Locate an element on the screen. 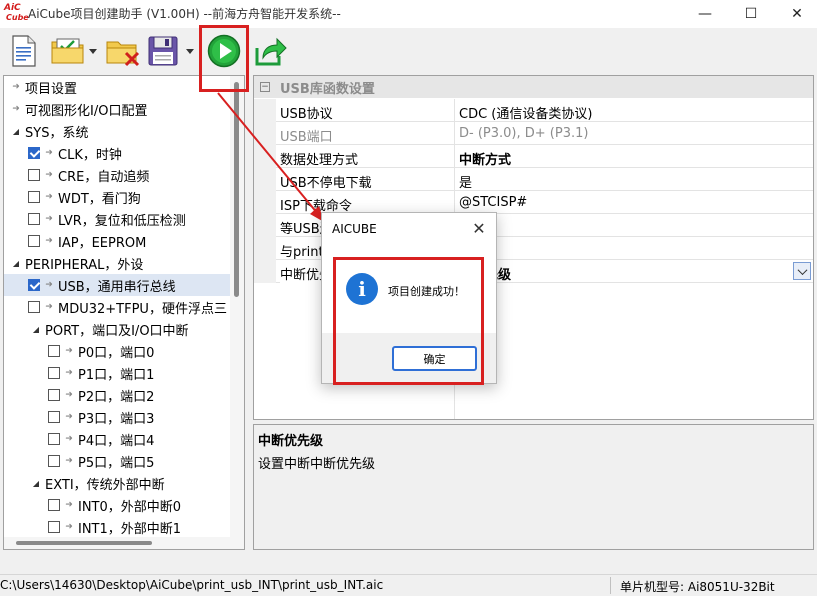  mdu32-checkbox is located at coordinates (34, 307).